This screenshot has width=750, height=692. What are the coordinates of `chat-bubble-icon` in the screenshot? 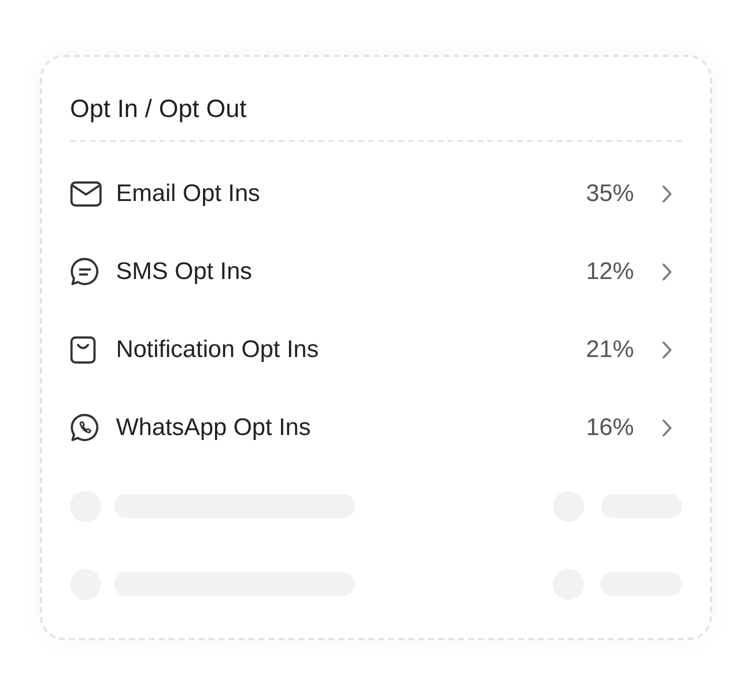 It's located at (85, 272).